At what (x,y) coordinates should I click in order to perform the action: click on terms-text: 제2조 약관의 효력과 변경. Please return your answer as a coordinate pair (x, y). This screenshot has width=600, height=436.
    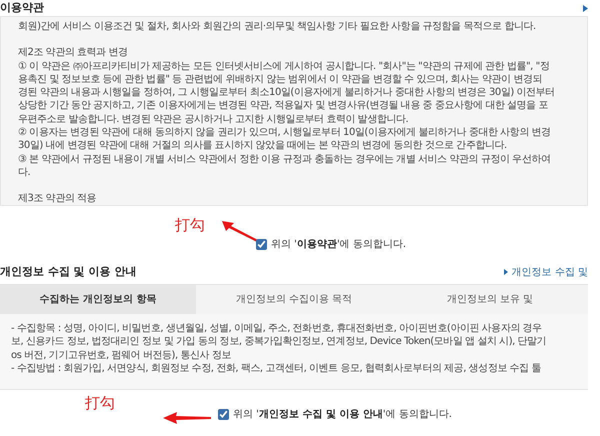
    Looking at the image, I should click on (73, 53).